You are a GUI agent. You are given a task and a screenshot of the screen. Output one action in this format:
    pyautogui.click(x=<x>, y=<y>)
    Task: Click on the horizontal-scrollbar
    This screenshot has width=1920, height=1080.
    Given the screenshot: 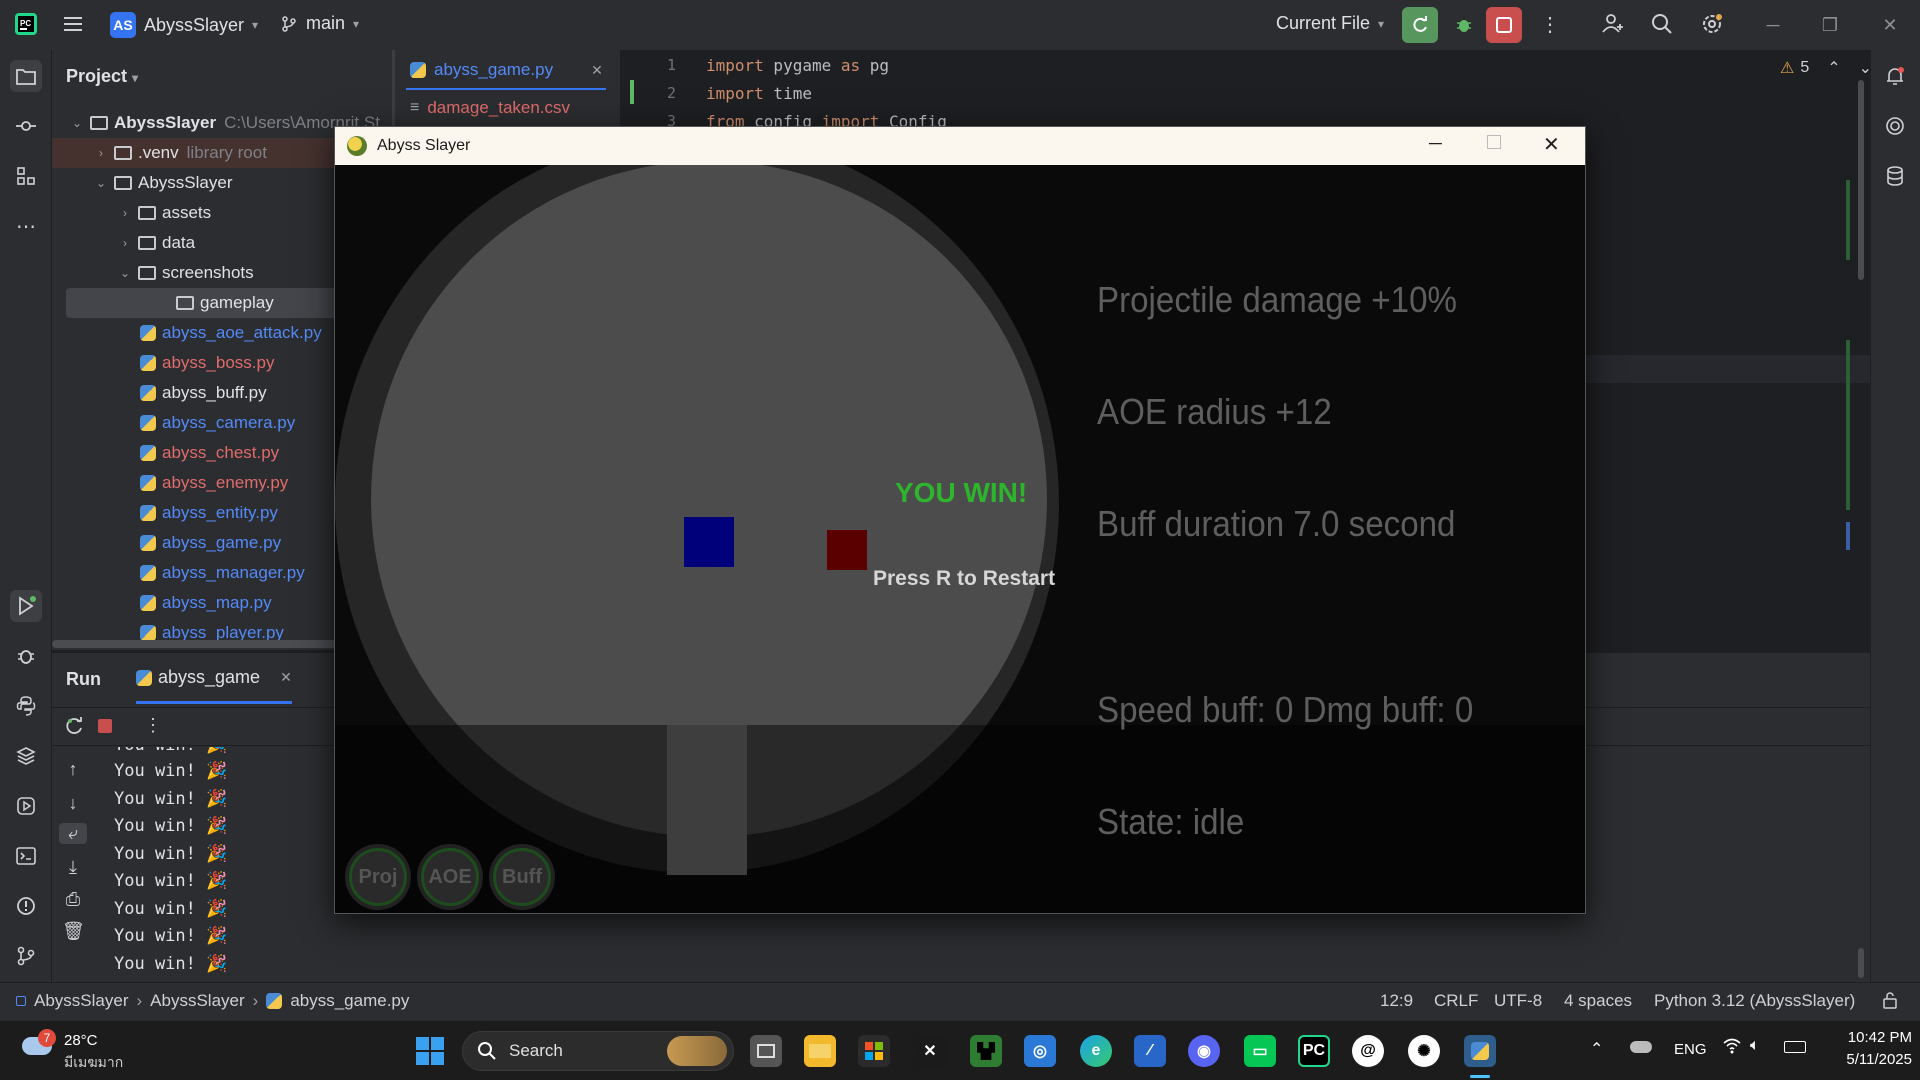 What is the action you would take?
    pyautogui.click(x=217, y=644)
    